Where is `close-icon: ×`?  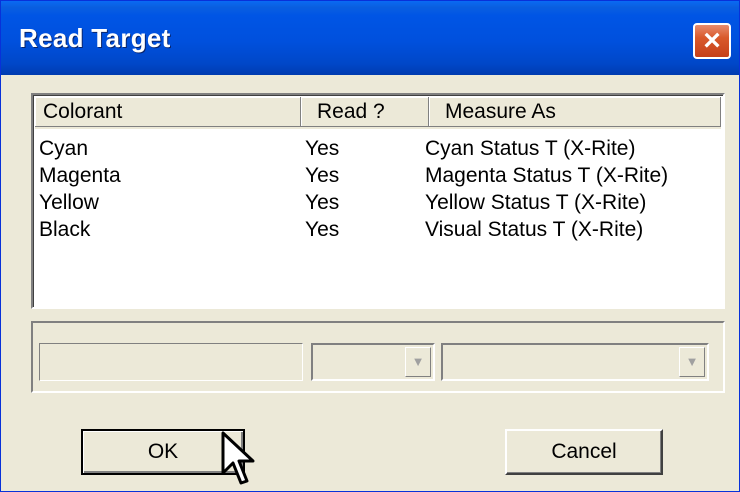
close-icon: × is located at coordinates (712, 40).